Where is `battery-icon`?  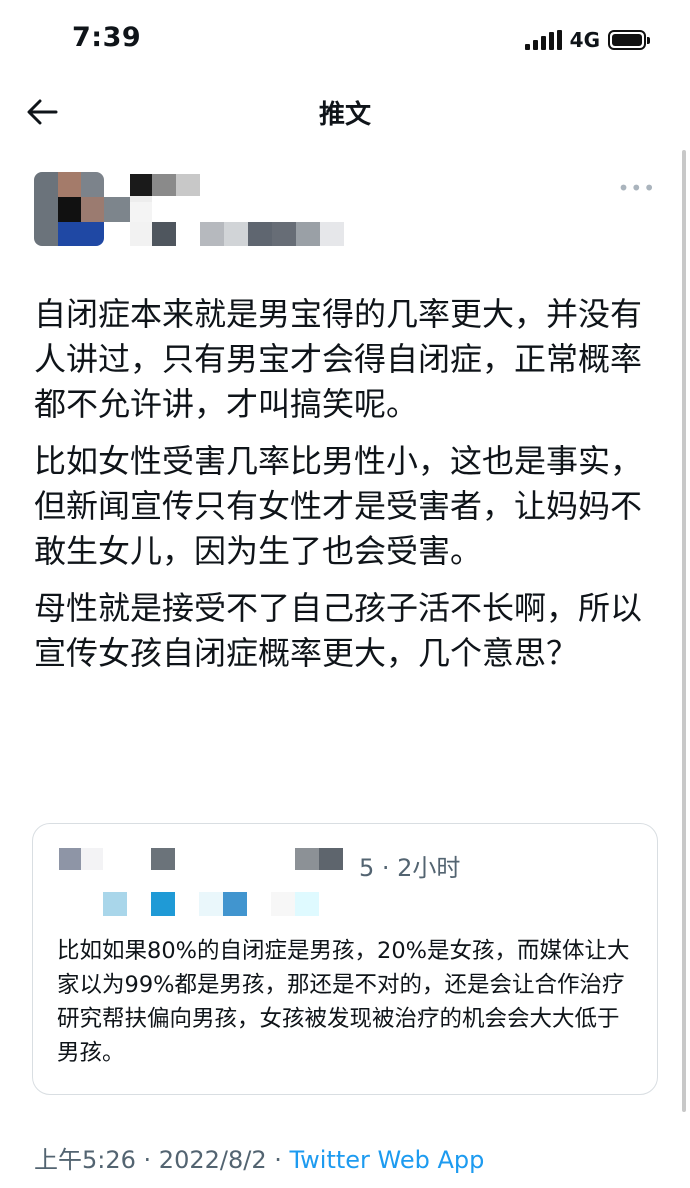 battery-icon is located at coordinates (629, 40).